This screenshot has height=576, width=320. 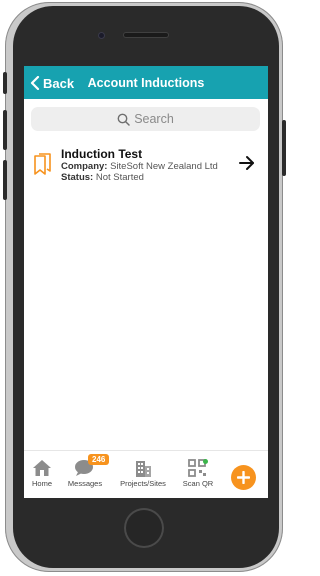 I want to click on search-placeholder: Search, so click(x=154, y=119).